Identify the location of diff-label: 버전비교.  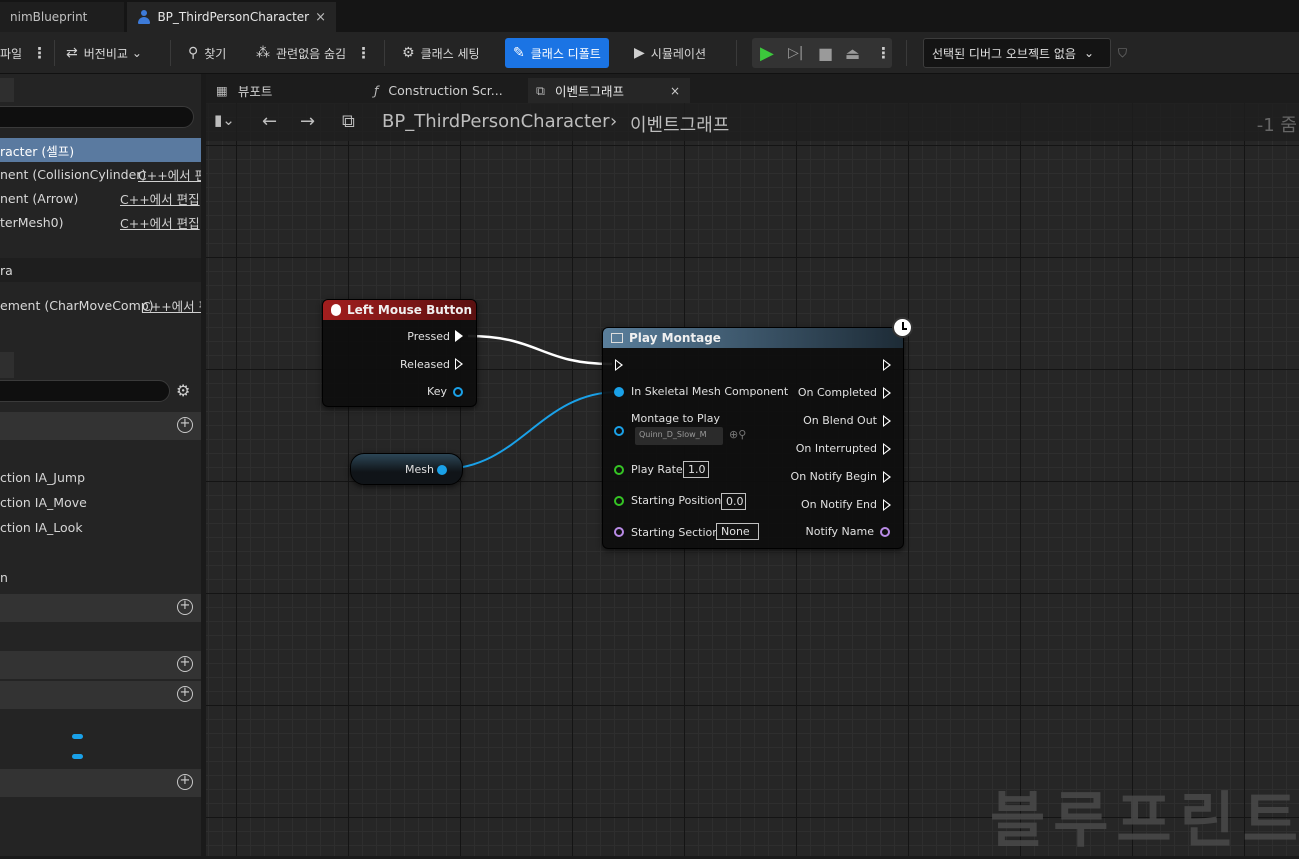
(105, 53).